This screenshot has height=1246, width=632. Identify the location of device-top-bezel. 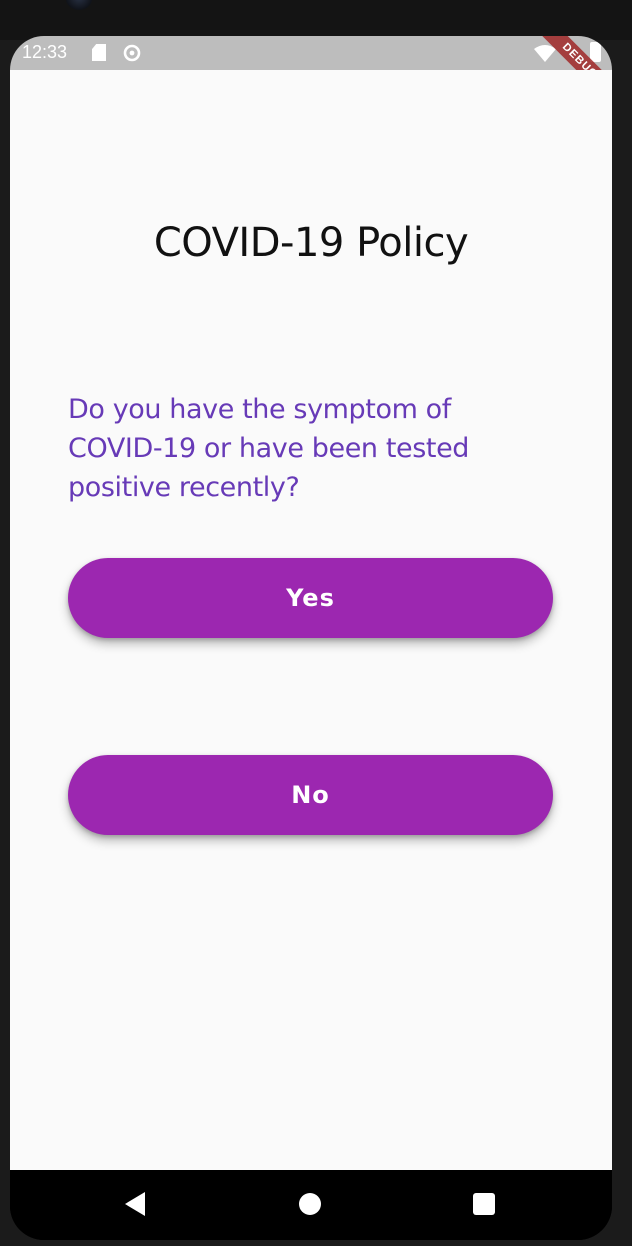
(316, 20).